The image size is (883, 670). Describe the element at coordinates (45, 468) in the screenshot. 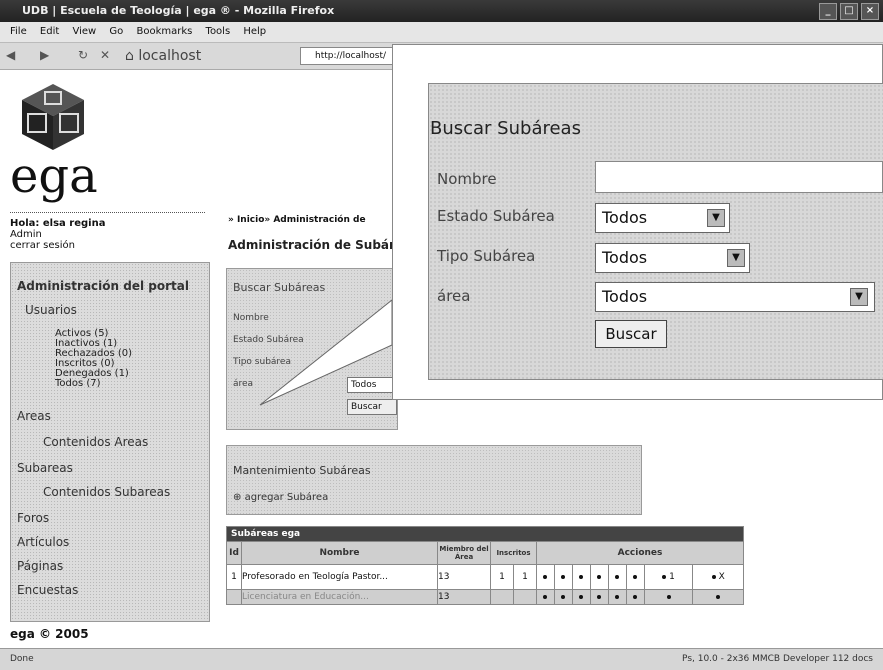

I see `sidebar-item-subareas: Subareas` at that location.